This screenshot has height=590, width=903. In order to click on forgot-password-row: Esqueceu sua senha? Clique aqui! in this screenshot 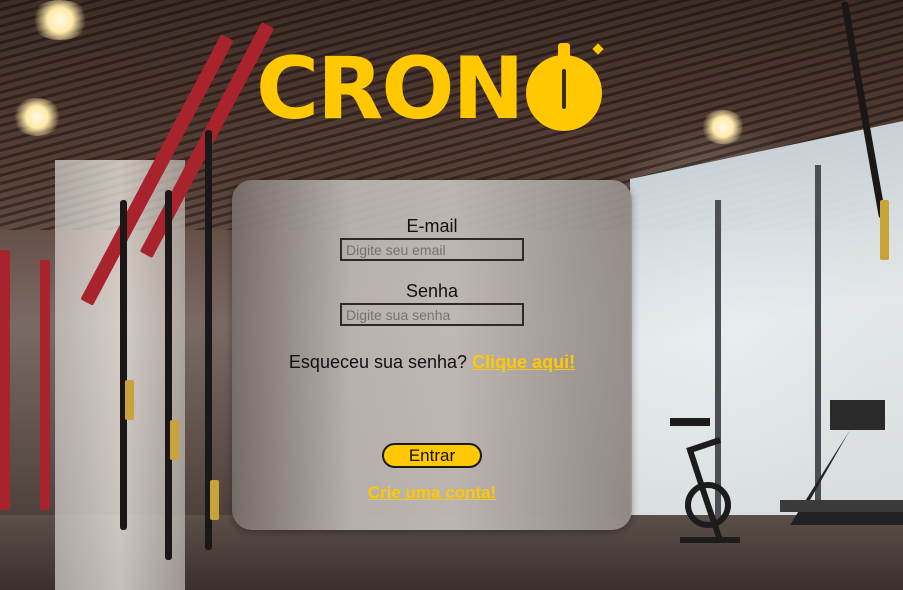, I will do `click(432, 362)`.